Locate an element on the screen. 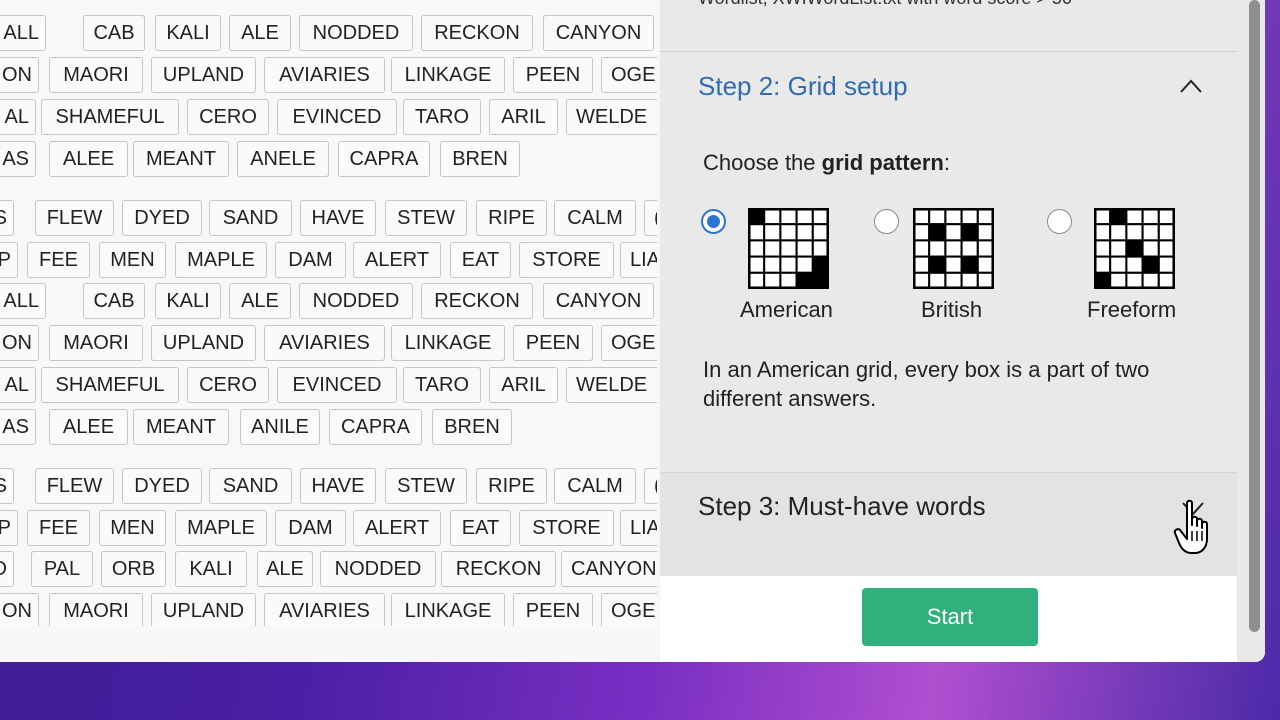 The image size is (1280, 720). word-chip: STORE is located at coordinates (566, 260).